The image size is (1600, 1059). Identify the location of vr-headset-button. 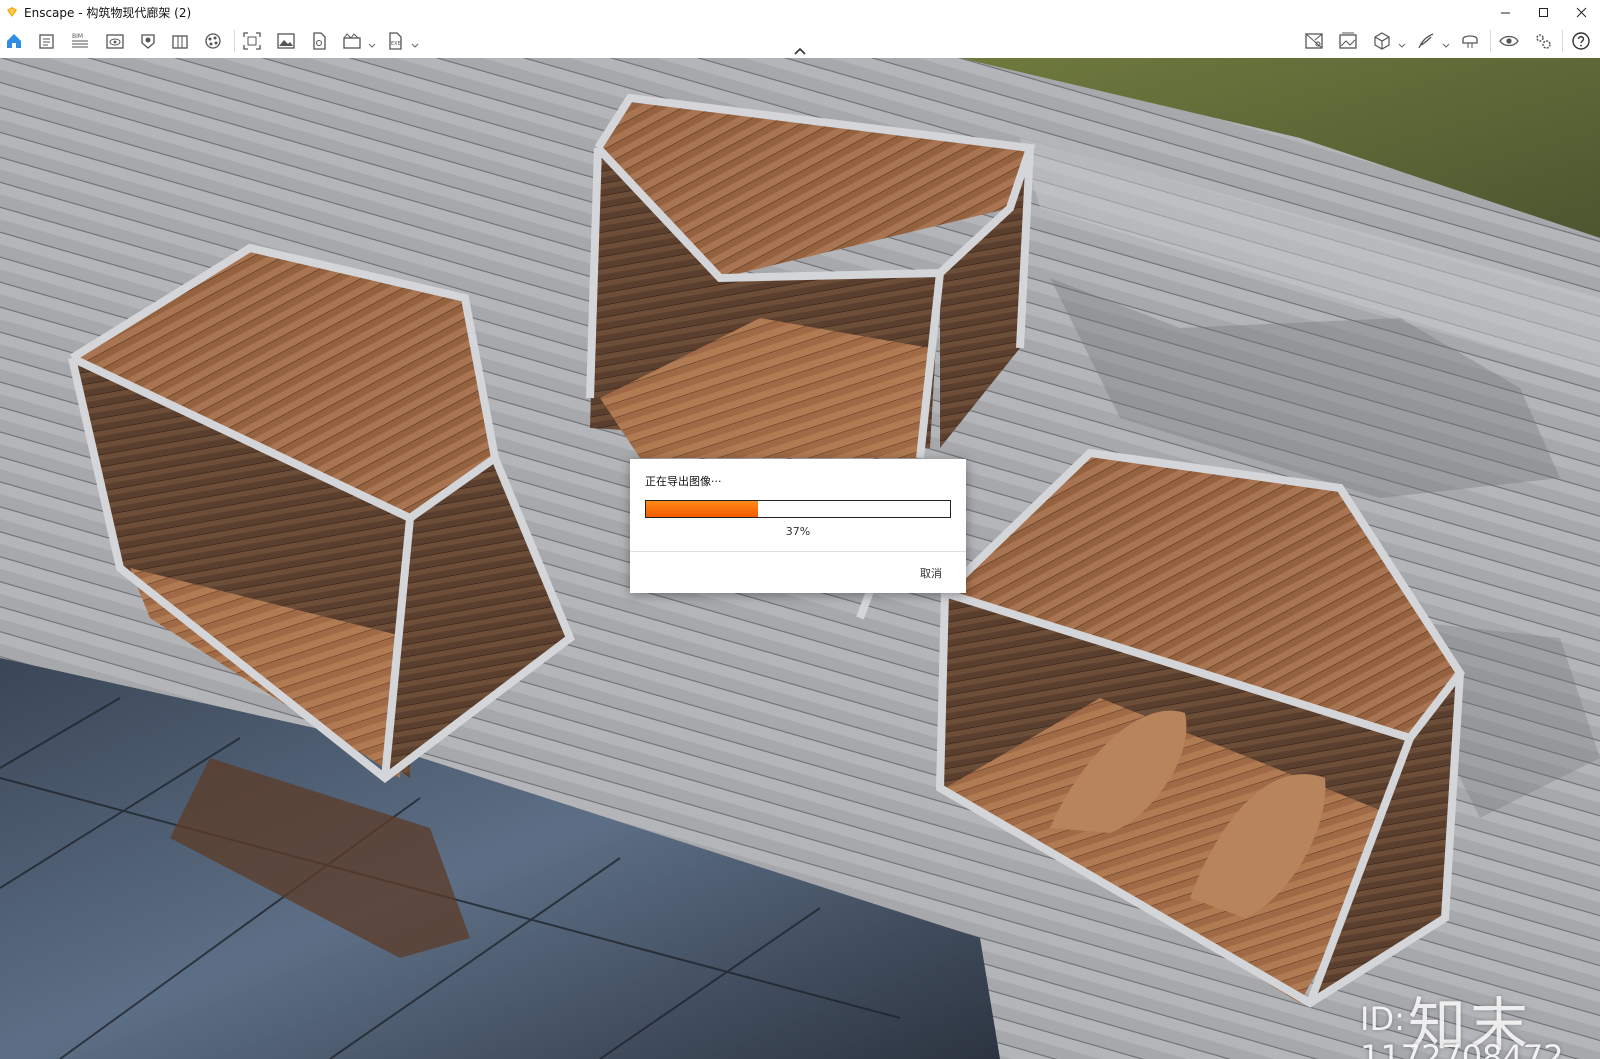
(1470, 41).